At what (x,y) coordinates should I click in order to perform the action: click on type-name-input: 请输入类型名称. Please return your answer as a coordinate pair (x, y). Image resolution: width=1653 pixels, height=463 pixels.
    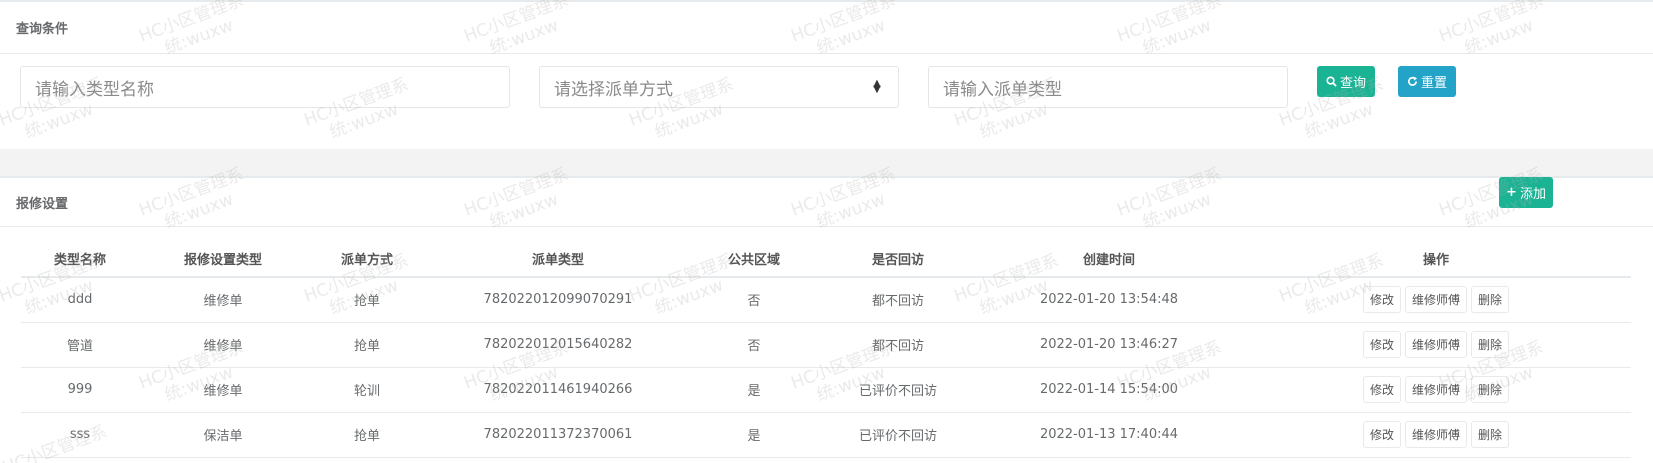
    Looking at the image, I should click on (265, 87).